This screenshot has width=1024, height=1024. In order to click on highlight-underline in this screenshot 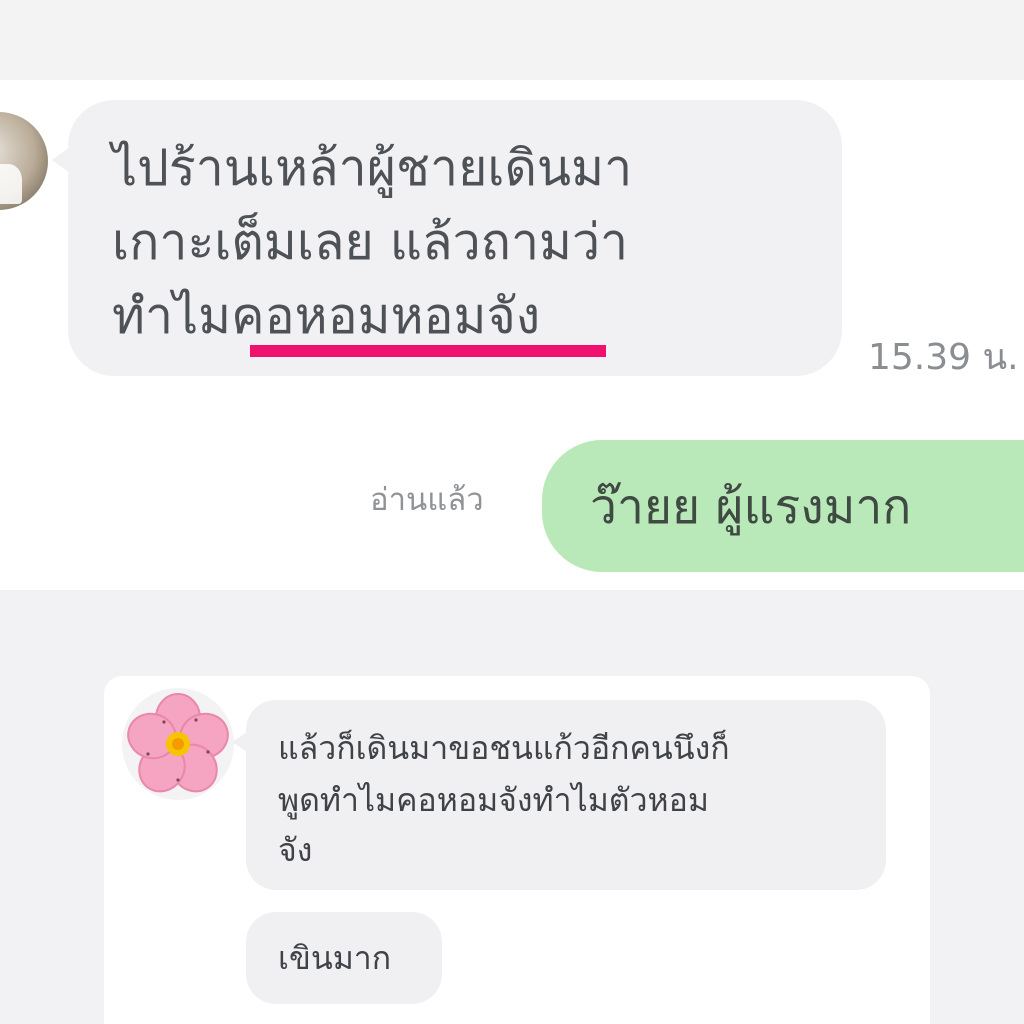, I will do `click(428, 351)`.